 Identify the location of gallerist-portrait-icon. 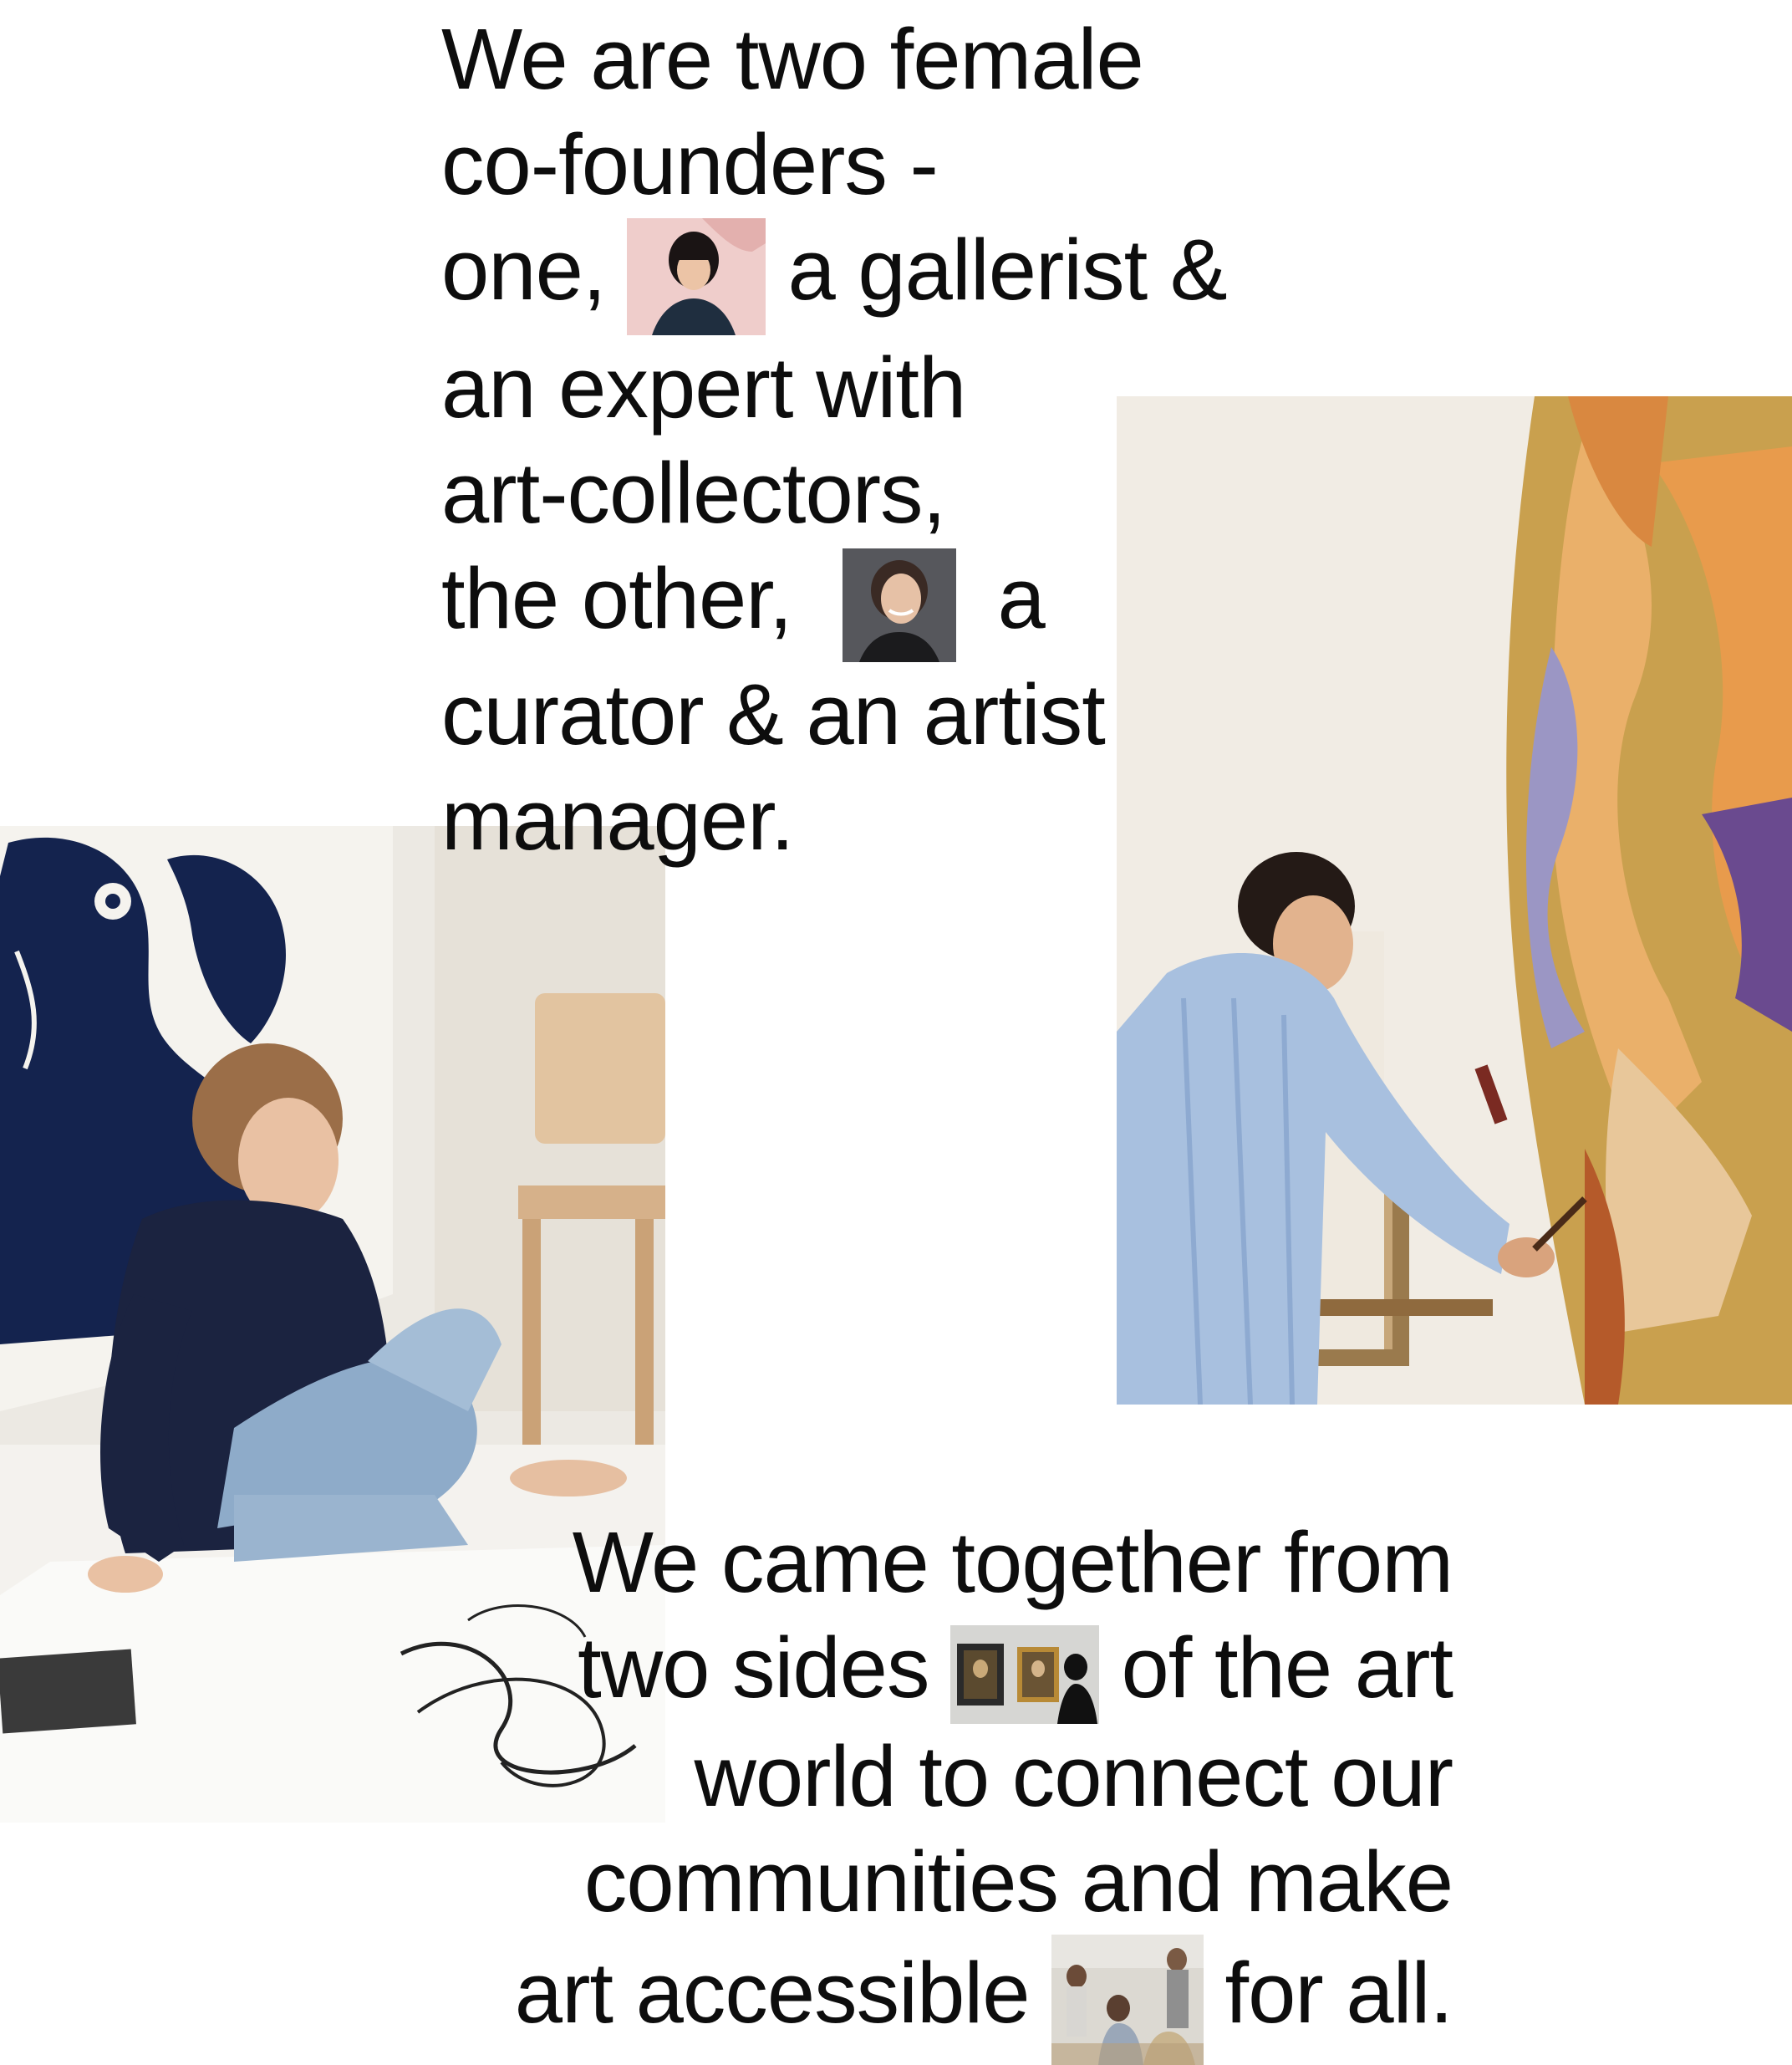
(696, 276).